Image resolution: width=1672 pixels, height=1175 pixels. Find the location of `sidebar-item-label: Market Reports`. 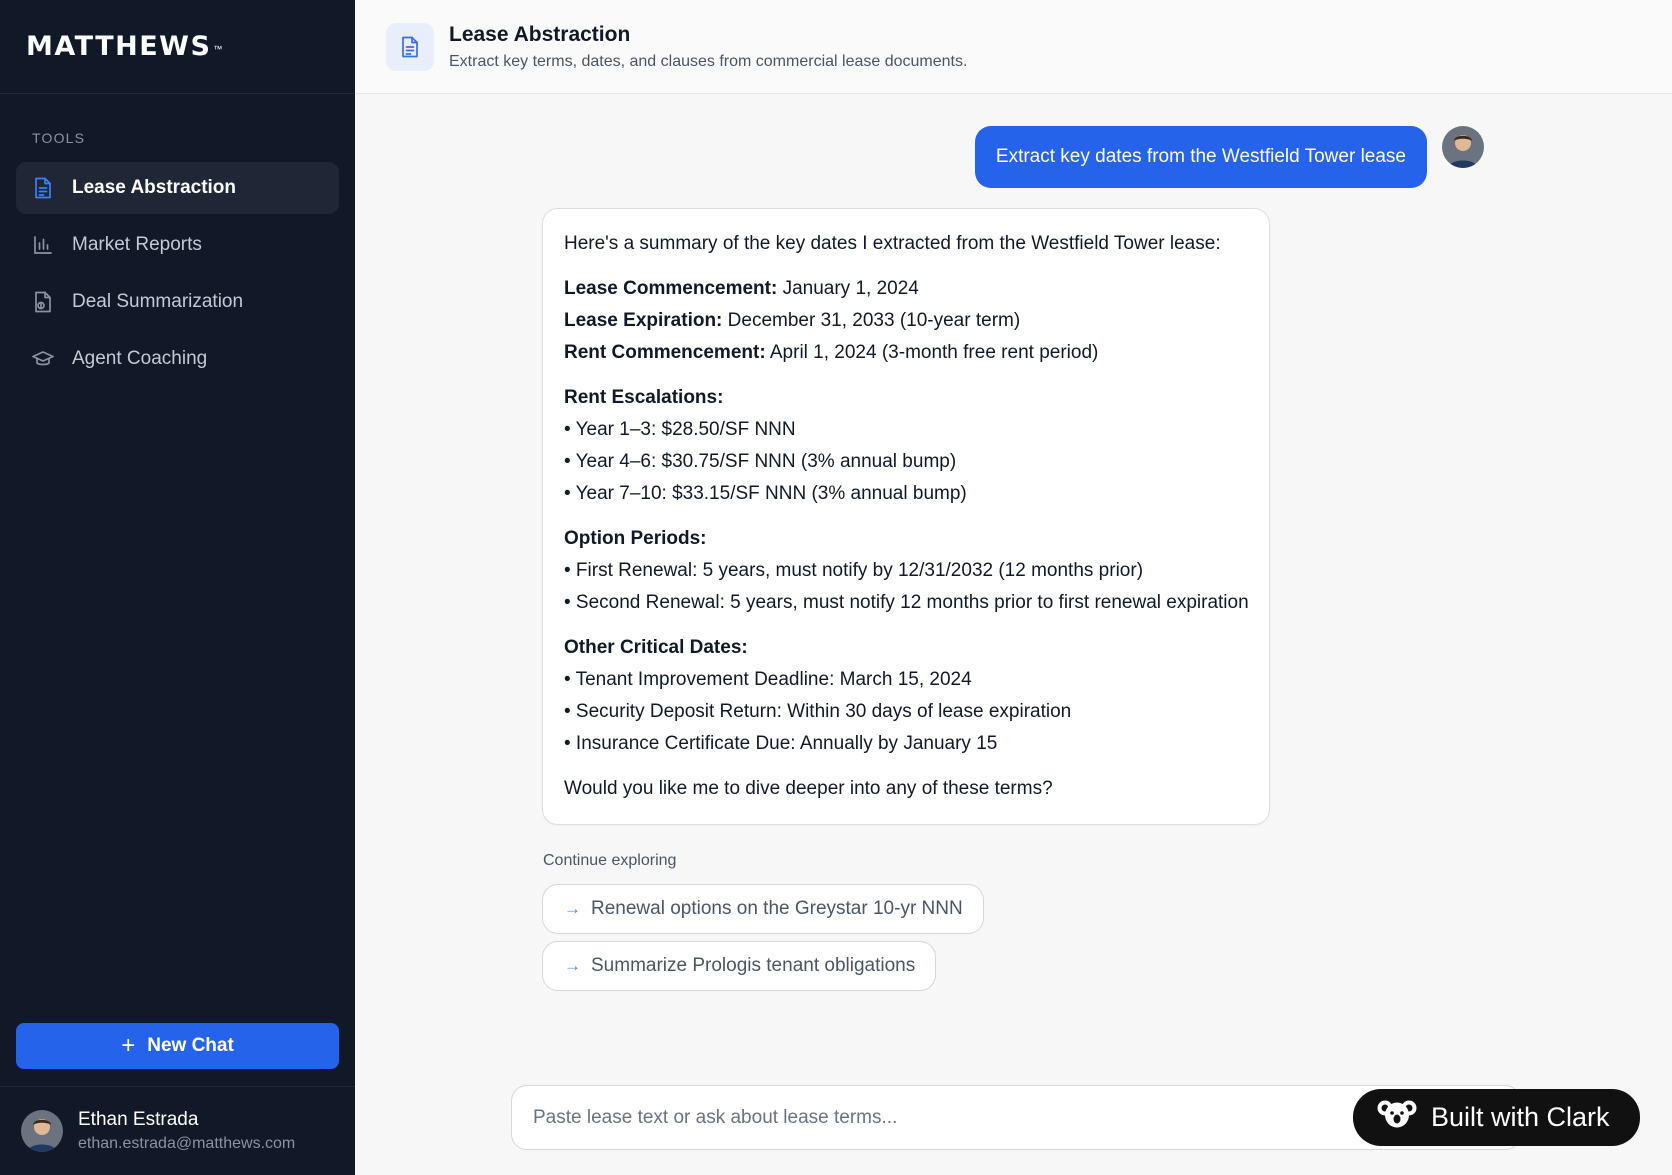

sidebar-item-label: Market Reports is located at coordinates (137, 244).